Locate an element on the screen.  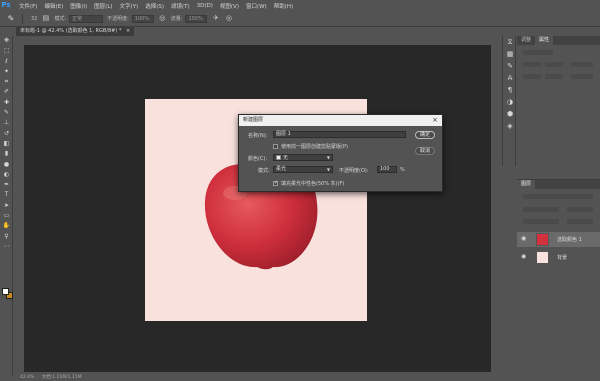
menu-layer: 图层(L) is located at coordinates (103, 6).